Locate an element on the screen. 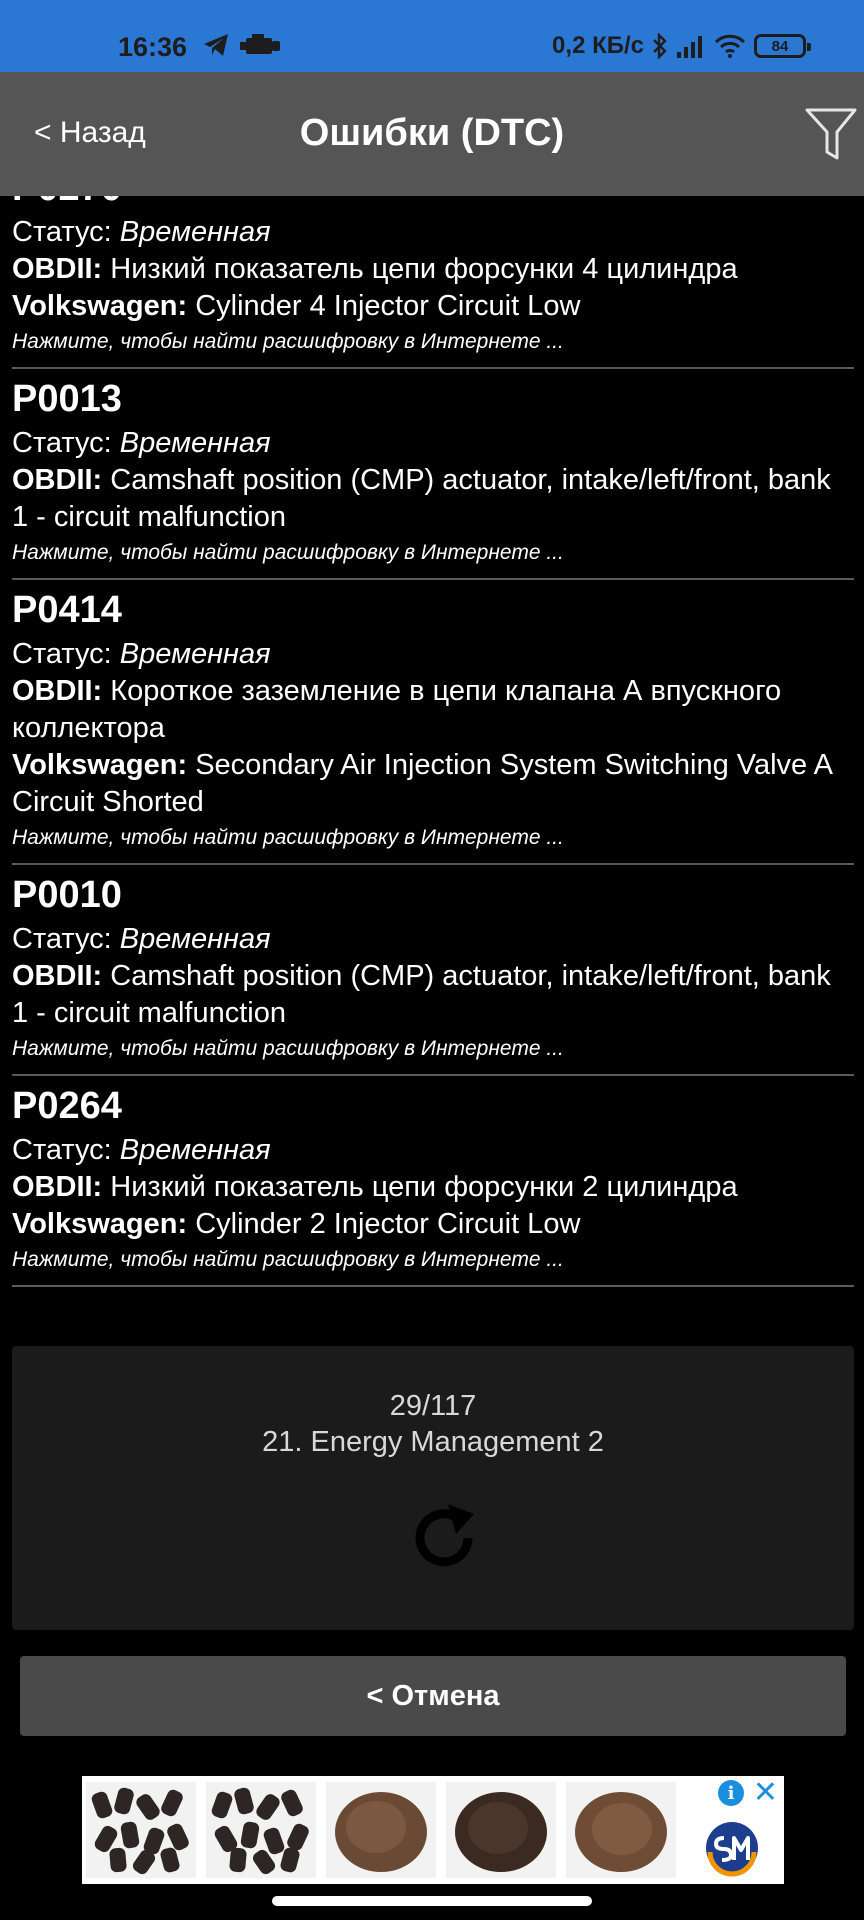 The width and height of the screenshot is (864, 1920). ad-banner: i ✕ is located at coordinates (433, 1830).